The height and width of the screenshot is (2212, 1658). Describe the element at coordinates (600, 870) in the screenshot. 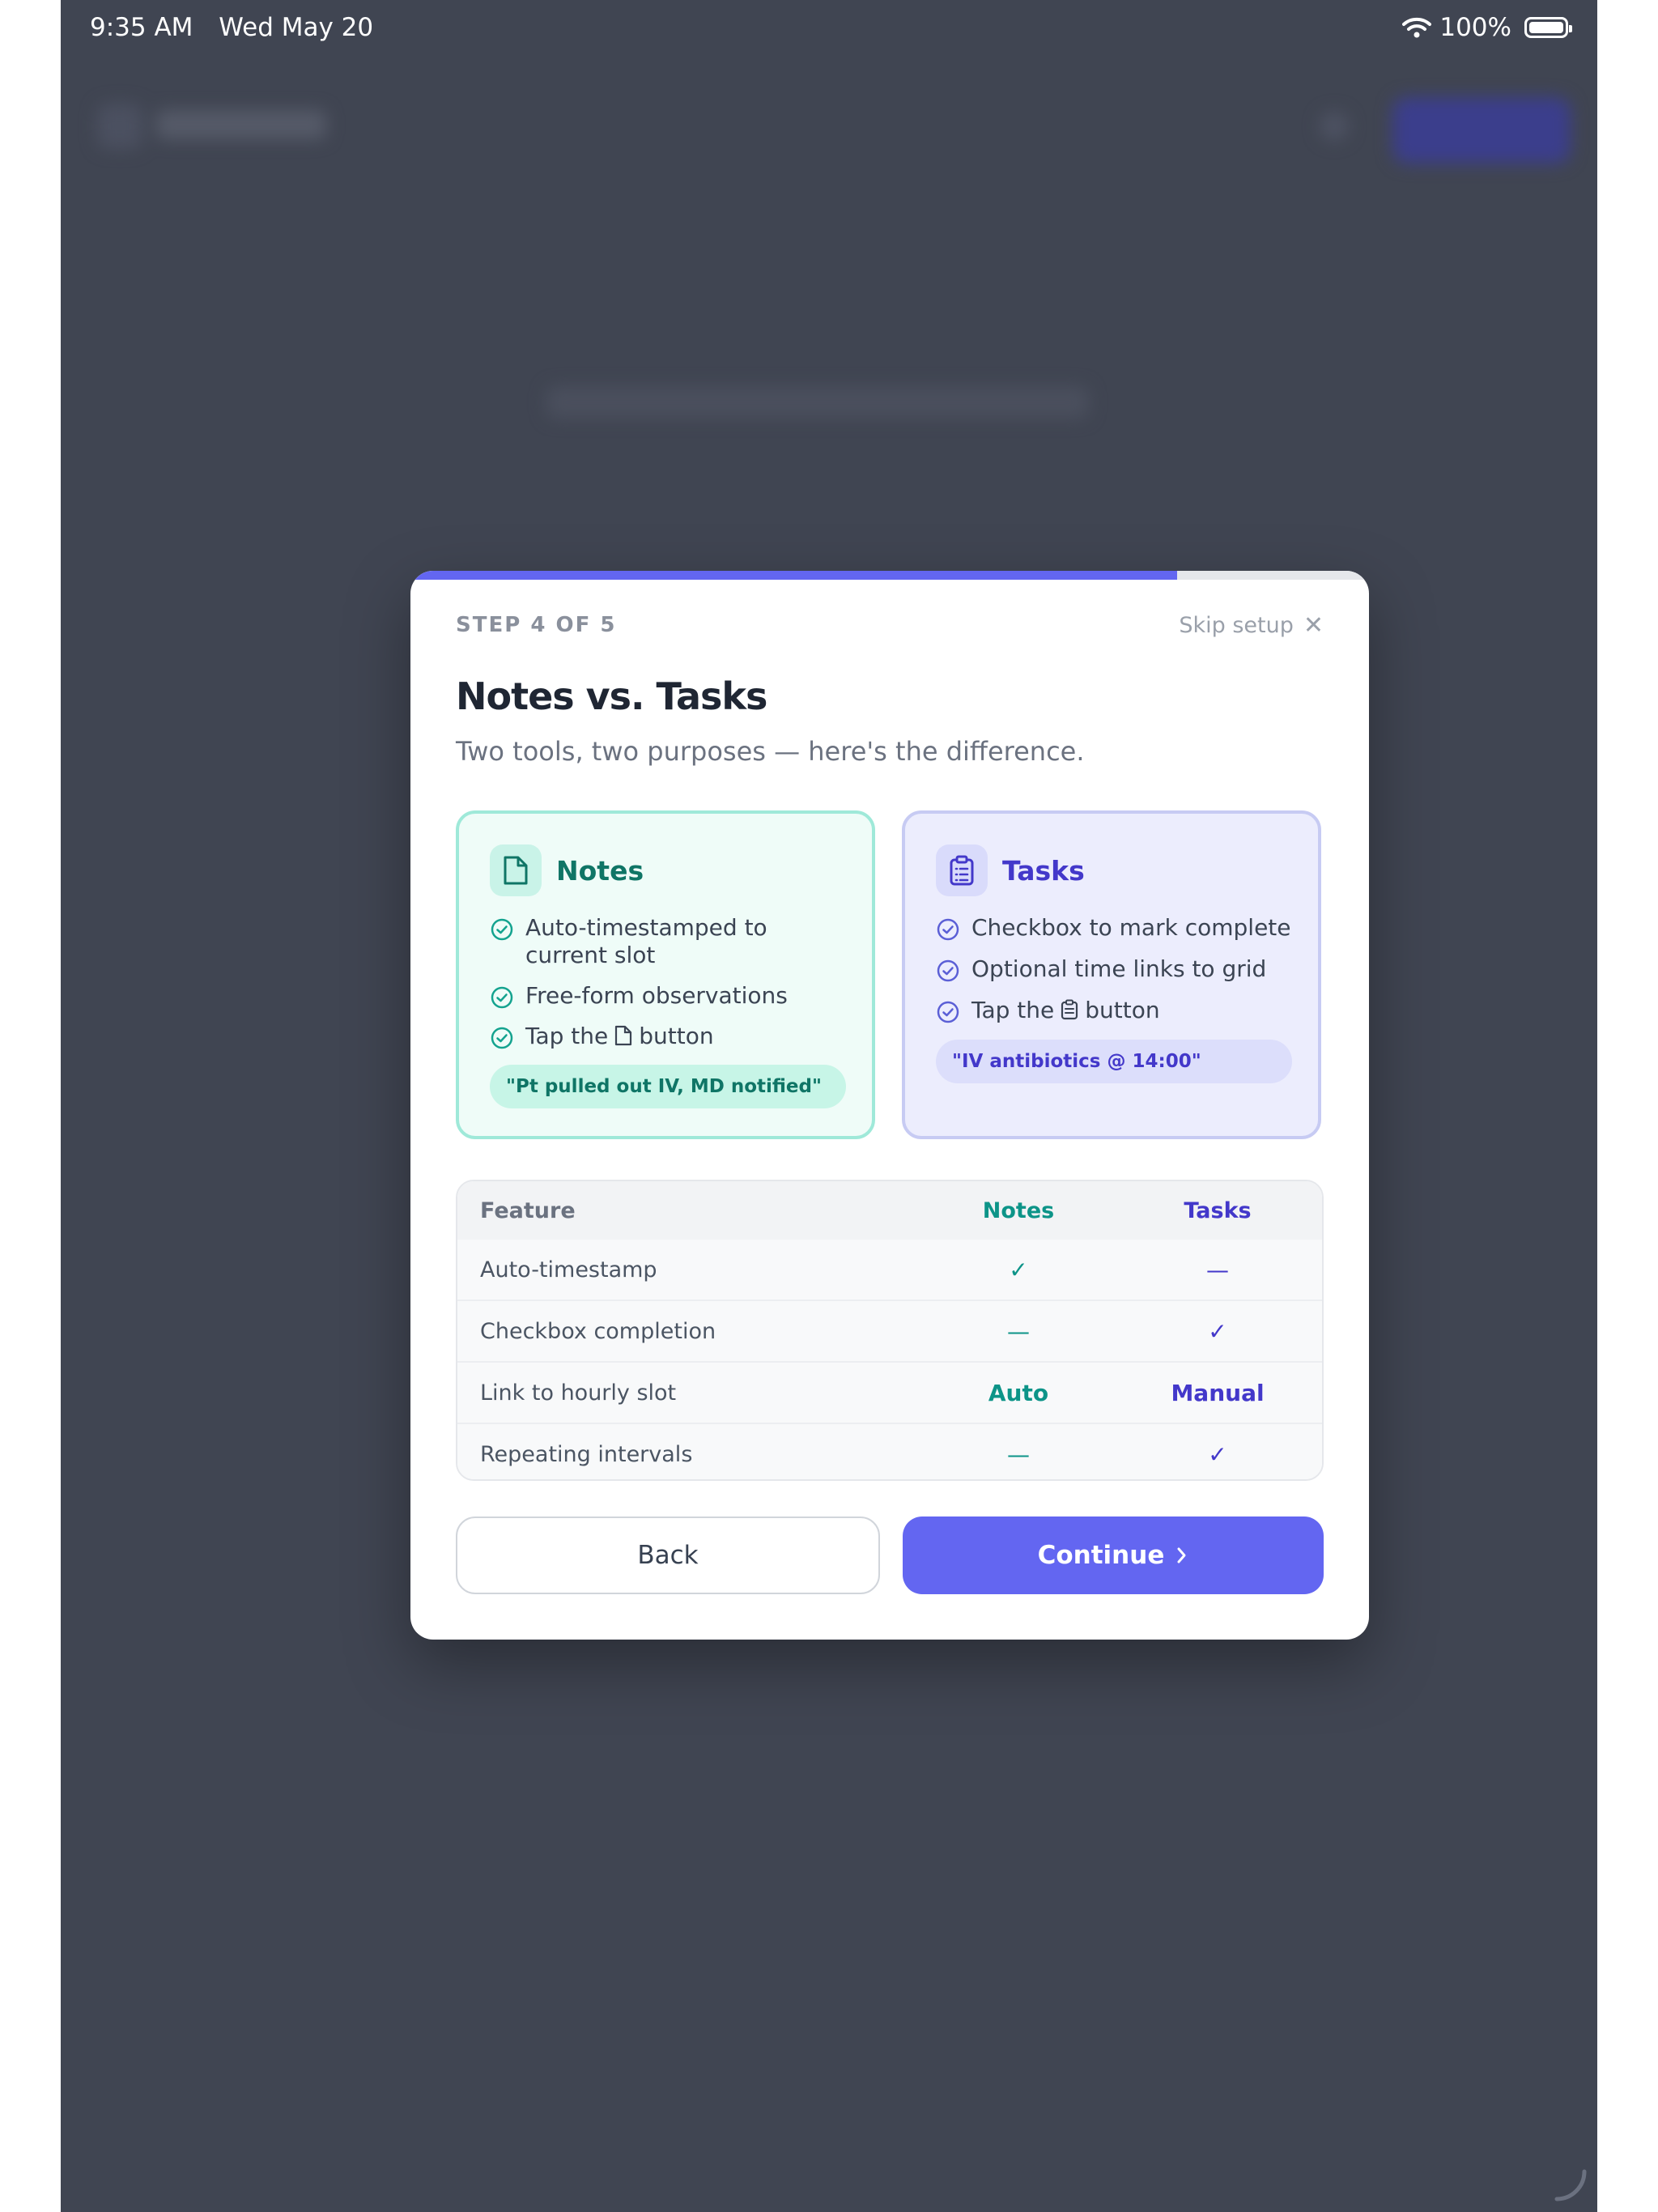

I see `notes-card-title: Notes` at that location.